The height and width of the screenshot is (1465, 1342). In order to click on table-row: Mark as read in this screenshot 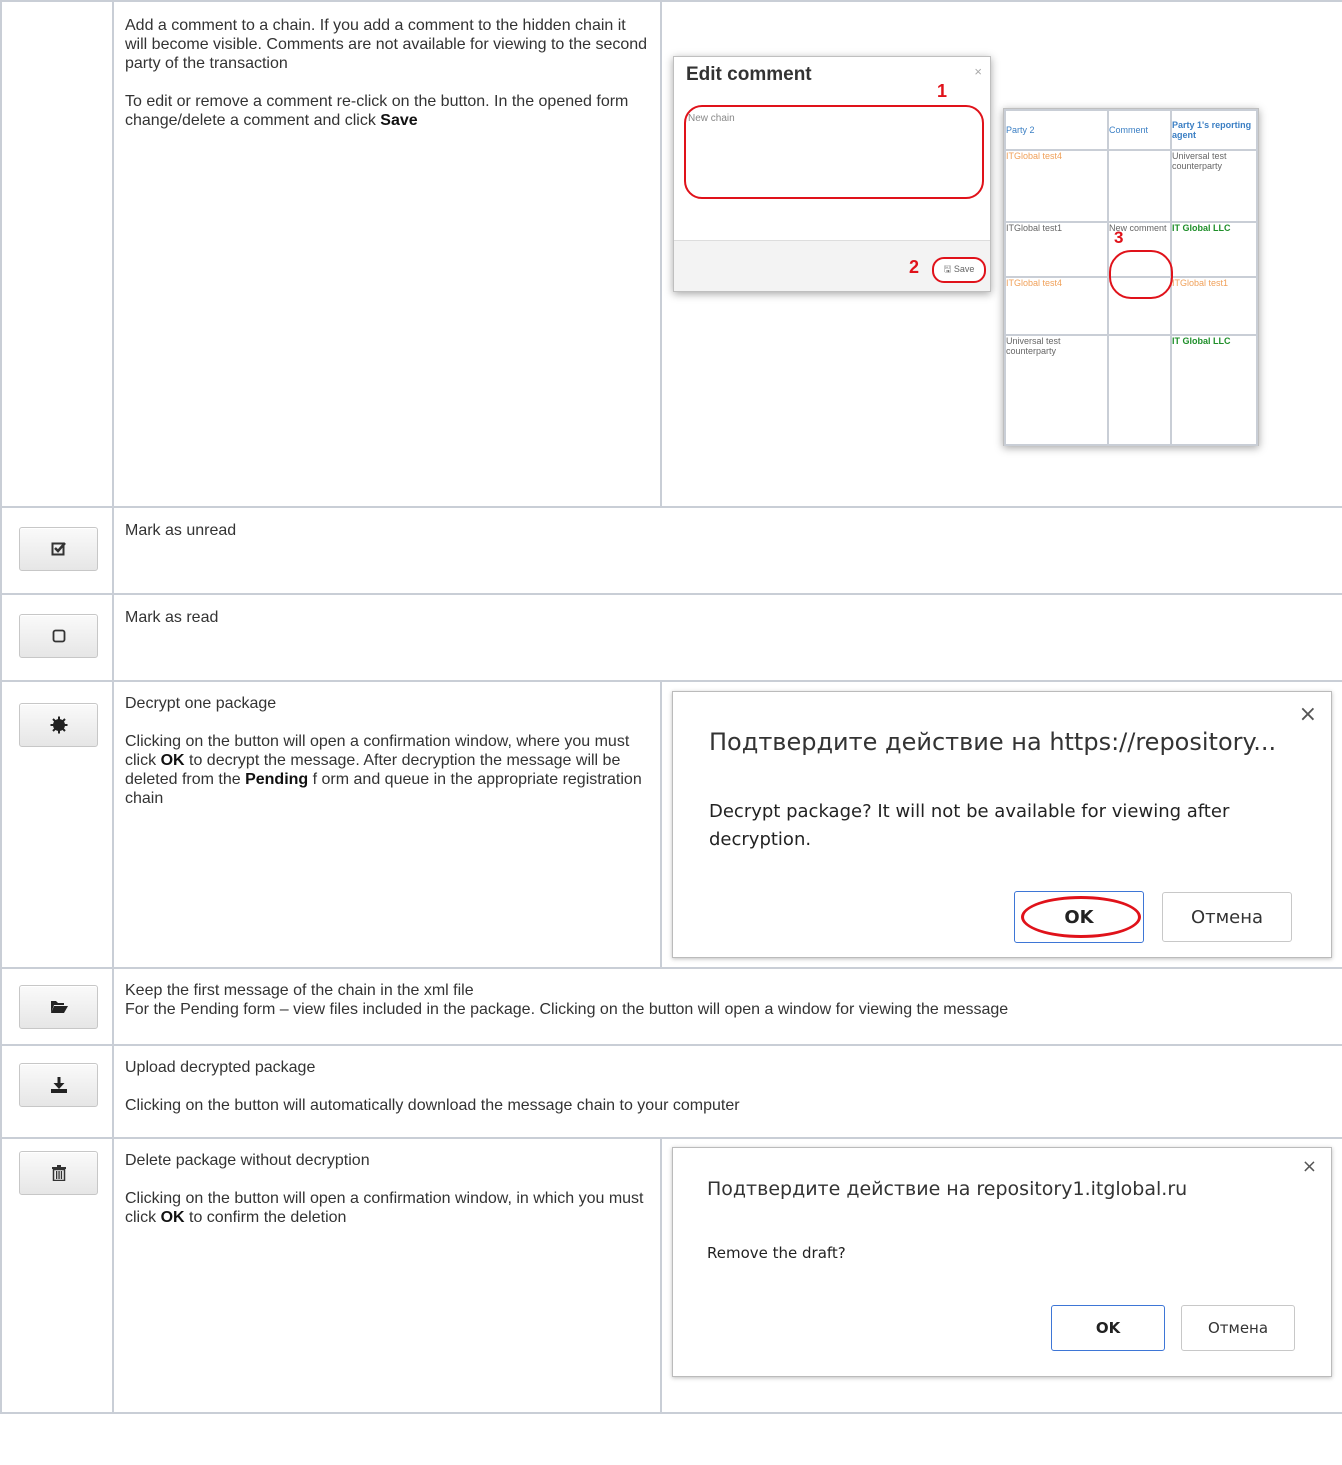, I will do `click(671, 637)`.